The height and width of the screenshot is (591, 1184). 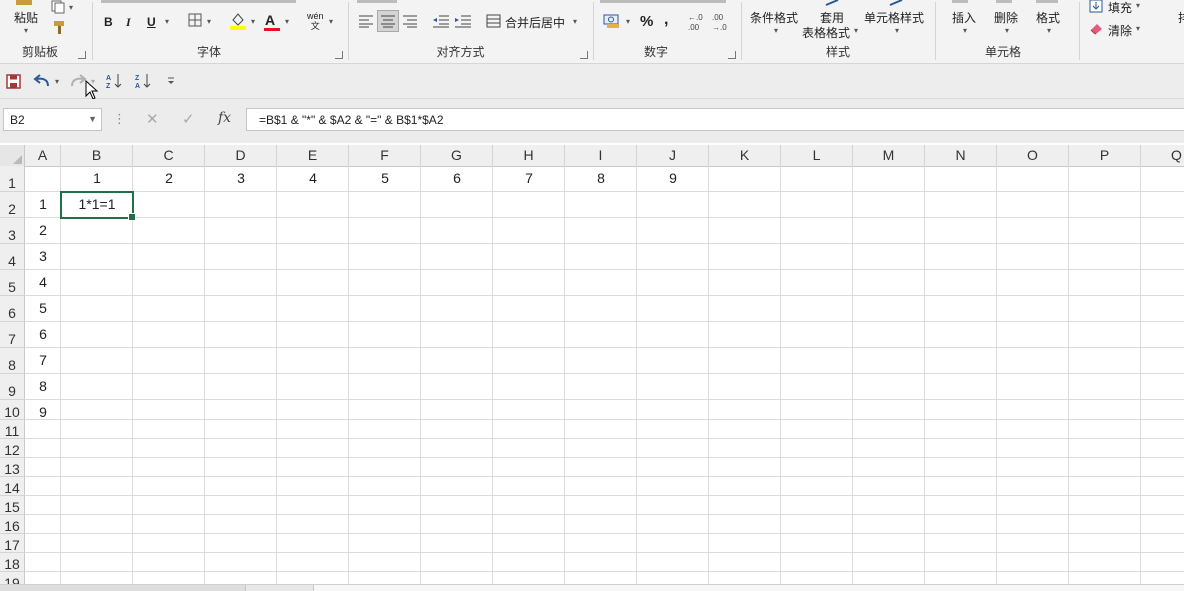 What do you see at coordinates (1181, 17) in the screenshot?
I see `sort-filter-button: 排` at bounding box center [1181, 17].